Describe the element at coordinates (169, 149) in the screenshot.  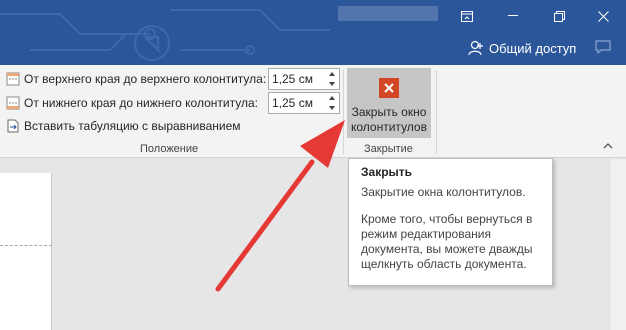
I see `position-group-label: Положение` at that location.